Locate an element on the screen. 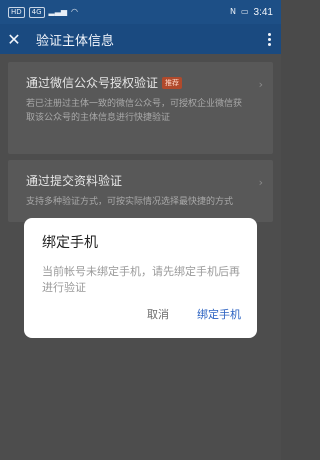 This screenshot has width=320, height=460. dialog-message: 当前帐号未绑定手机，请先绑定手机后再进行验证 is located at coordinates (141, 279).